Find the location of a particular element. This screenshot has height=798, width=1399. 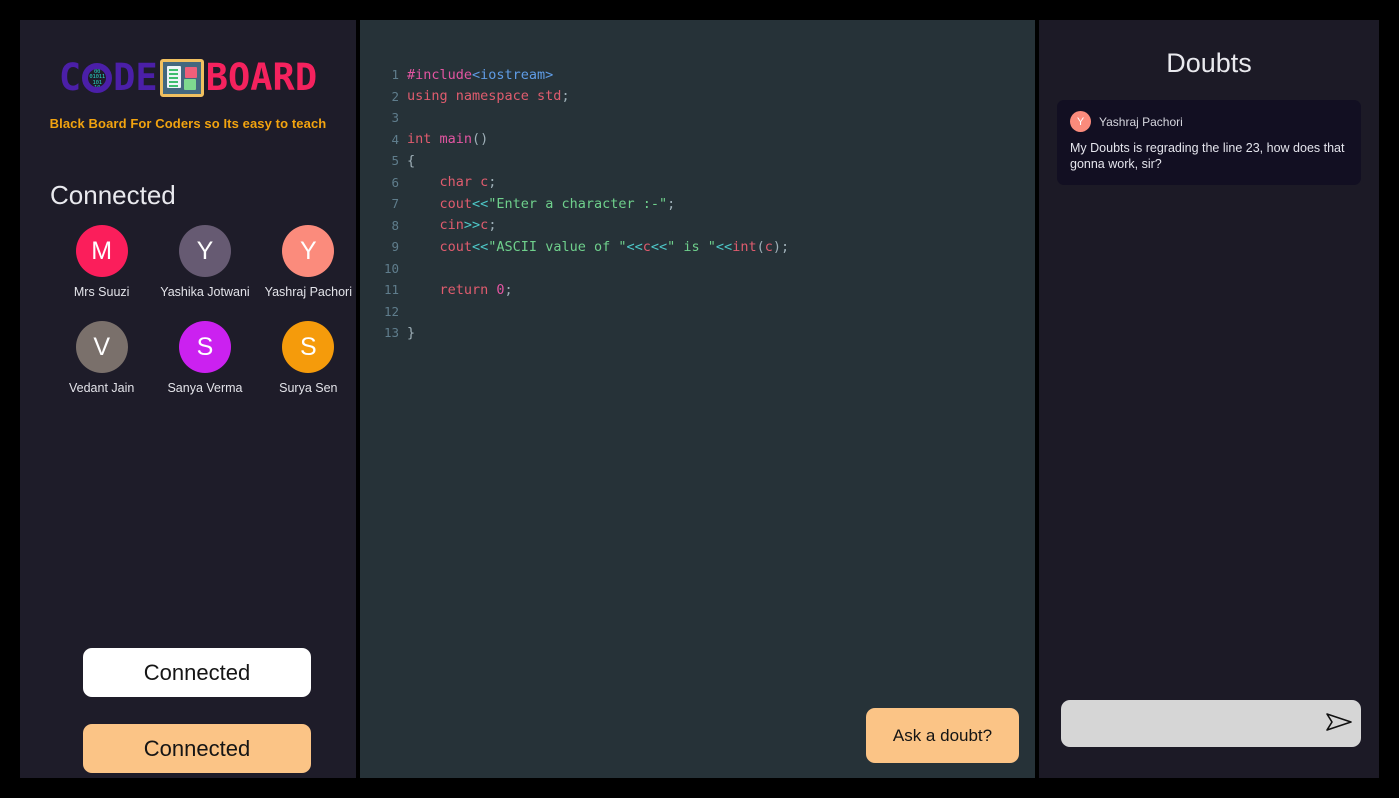

code-line: 2 using namespace std; is located at coordinates (697, 97).